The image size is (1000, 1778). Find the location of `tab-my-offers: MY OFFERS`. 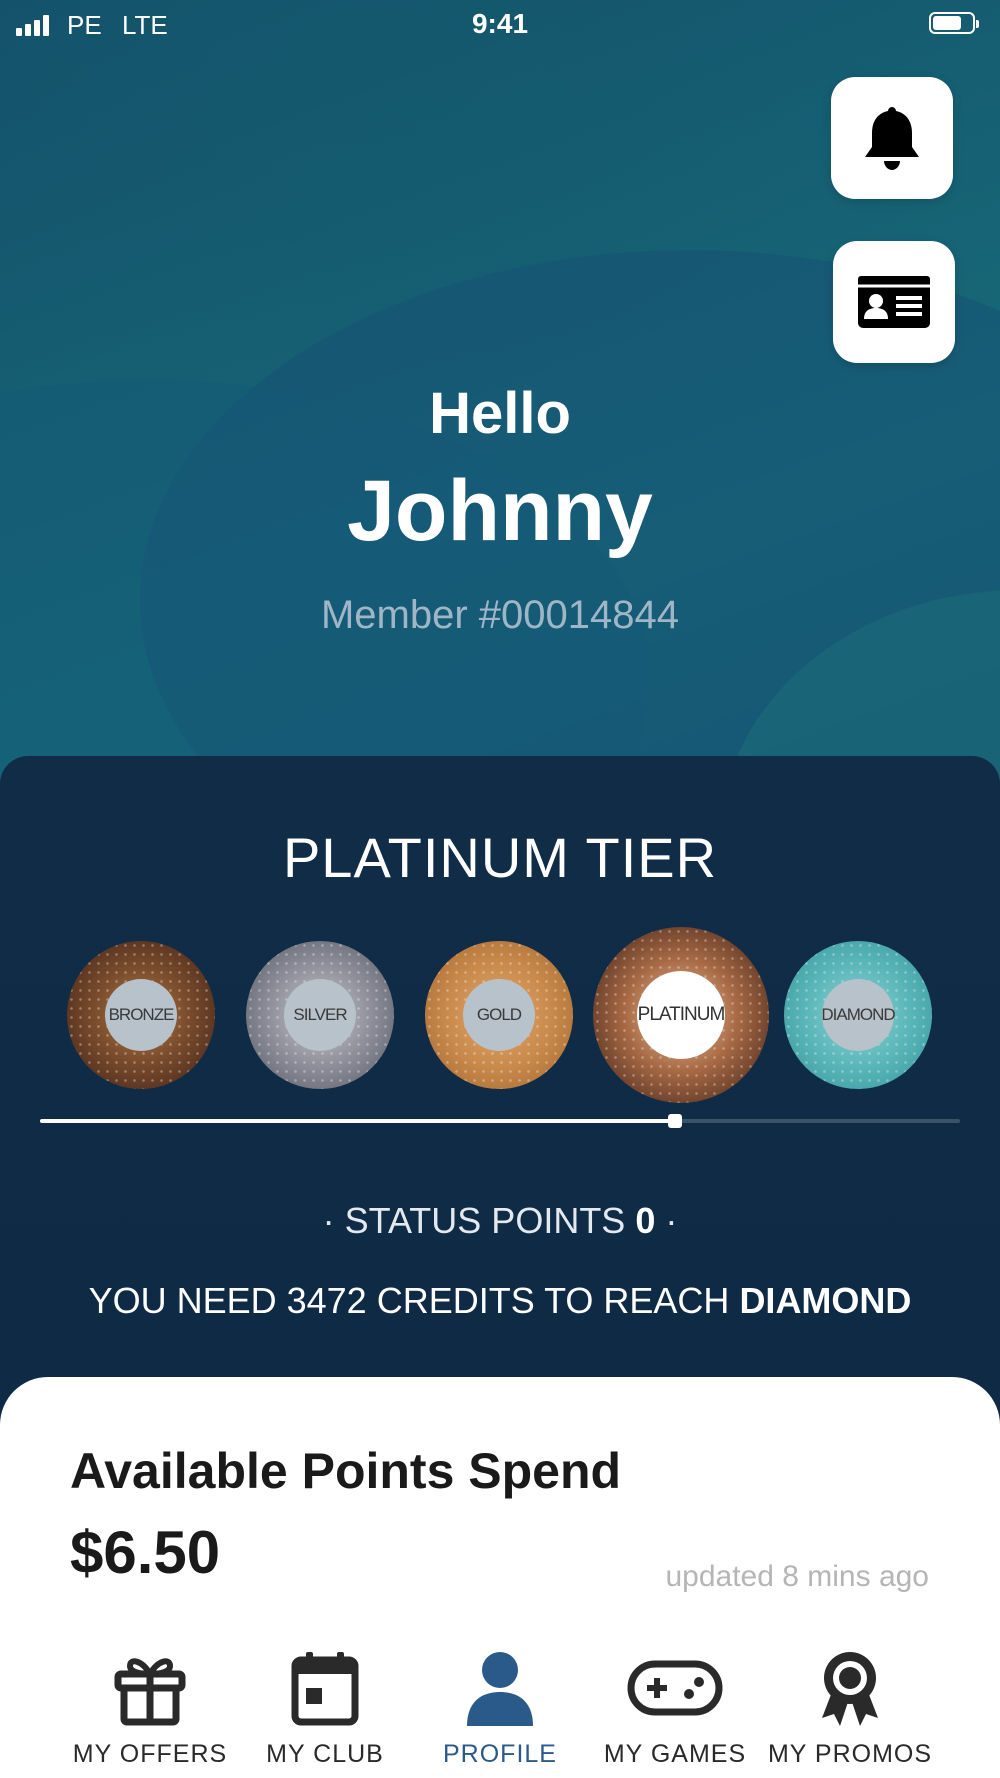

tab-my-offers: MY OFFERS is located at coordinates (150, 1704).